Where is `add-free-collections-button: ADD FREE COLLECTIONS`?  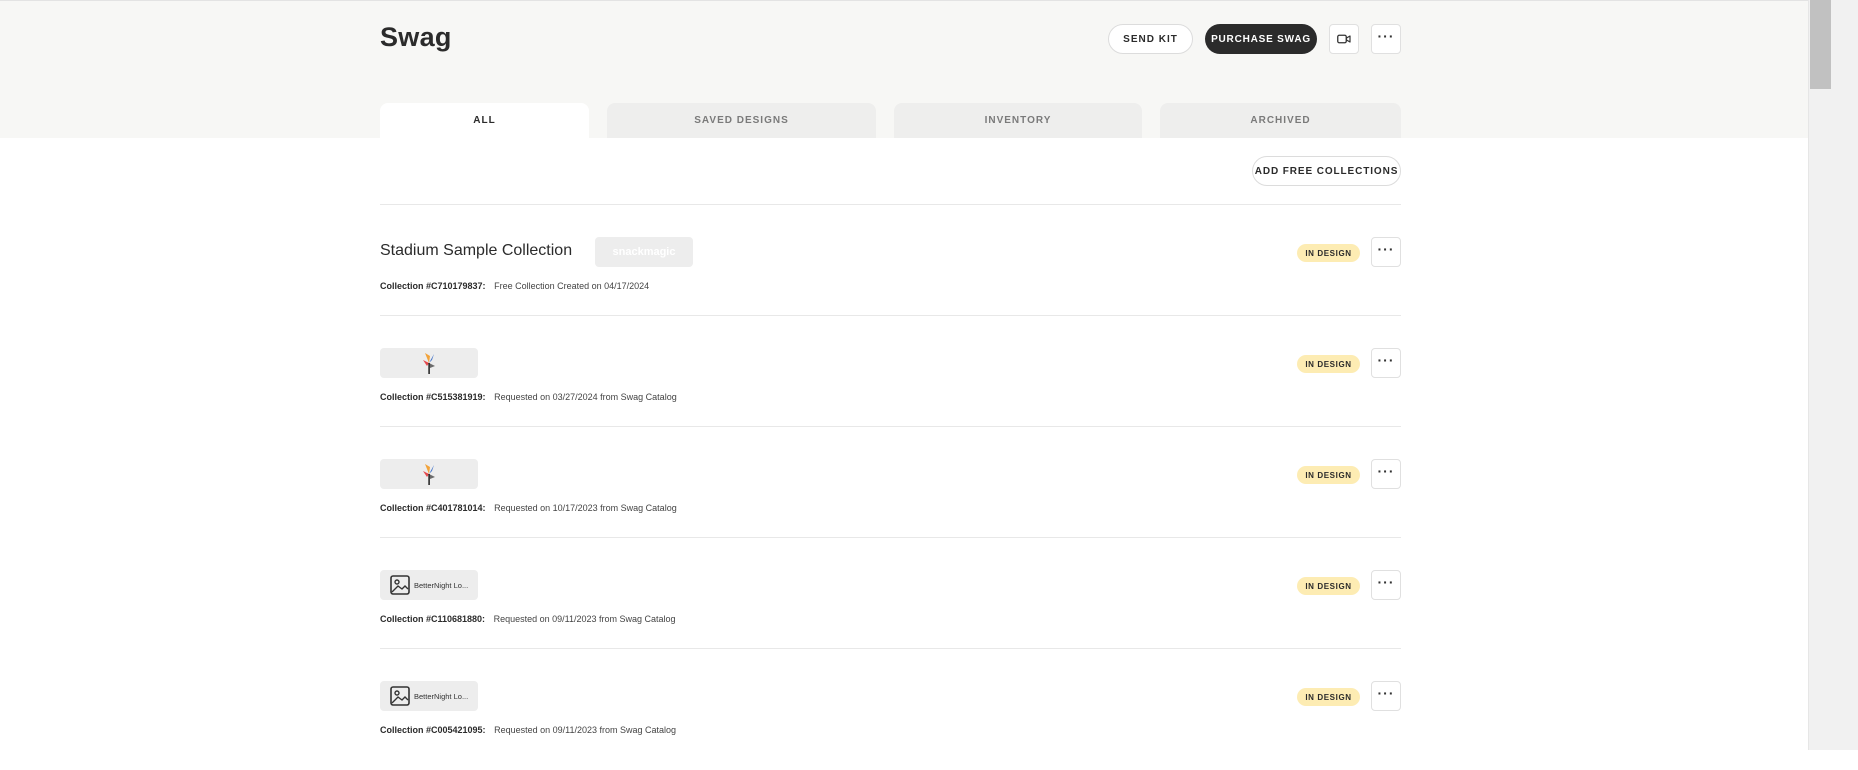
add-free-collections-button: ADD FREE COLLECTIONS is located at coordinates (1326, 171).